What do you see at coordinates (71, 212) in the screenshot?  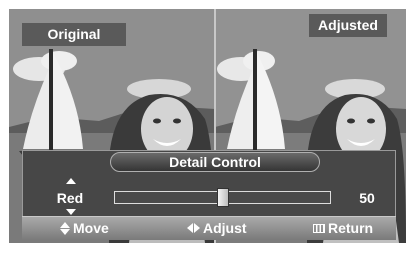 I see `item-down-arrow-icon` at bounding box center [71, 212].